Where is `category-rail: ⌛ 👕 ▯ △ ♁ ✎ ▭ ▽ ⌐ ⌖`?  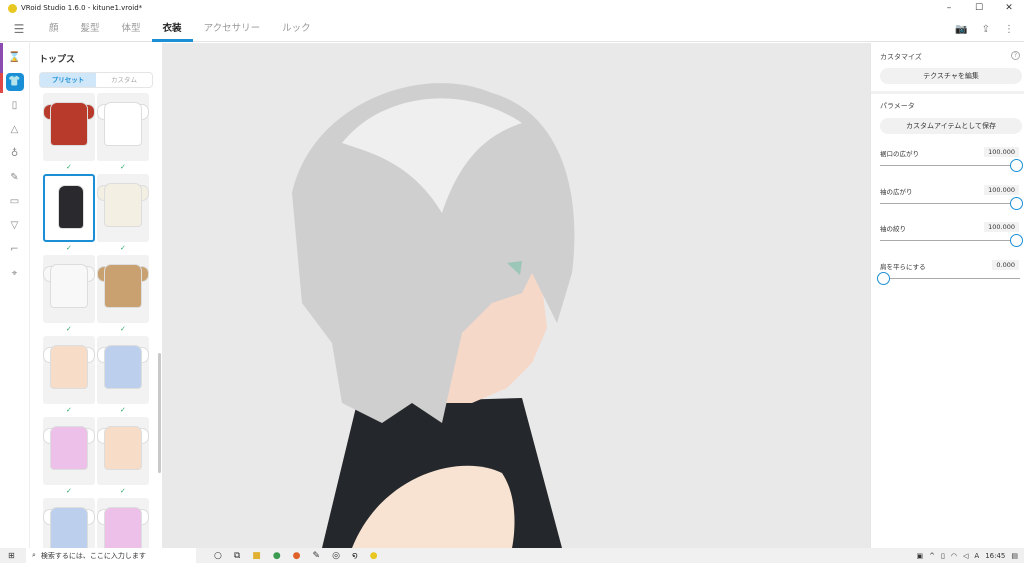 category-rail: ⌛ 👕 ▯ △ ♁ ✎ ▭ ▽ ⌐ ⌖ is located at coordinates (15, 295).